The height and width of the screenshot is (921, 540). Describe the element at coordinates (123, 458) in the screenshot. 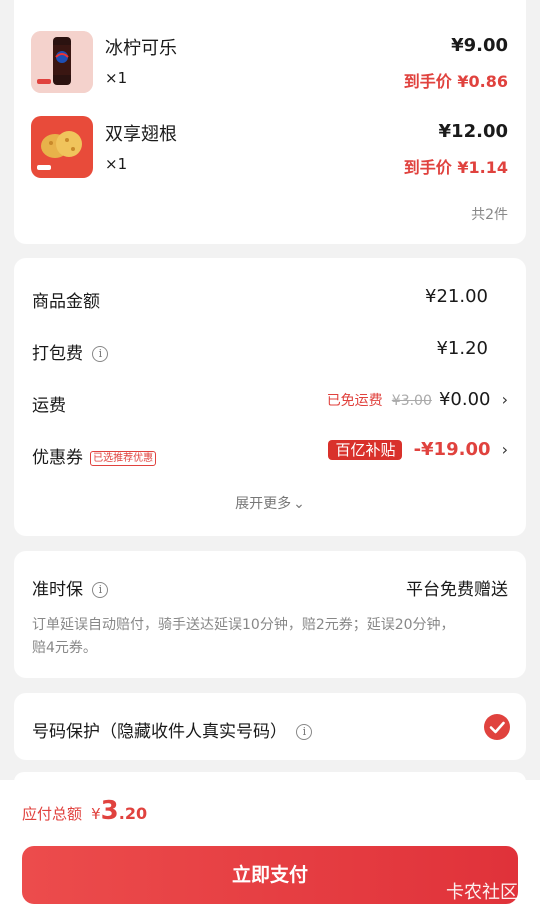

I see `coupon-recommended-tag: 已选推荐优惠` at that location.